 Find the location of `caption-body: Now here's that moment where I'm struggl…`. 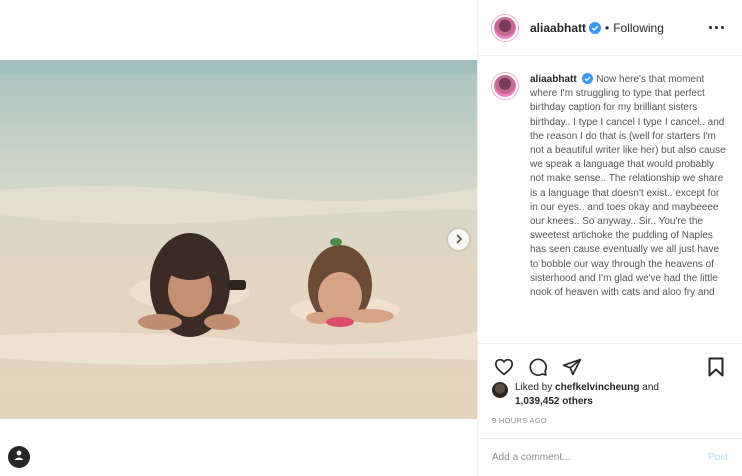

caption-body: Now here's that moment where I'm struggl… is located at coordinates (628, 186).